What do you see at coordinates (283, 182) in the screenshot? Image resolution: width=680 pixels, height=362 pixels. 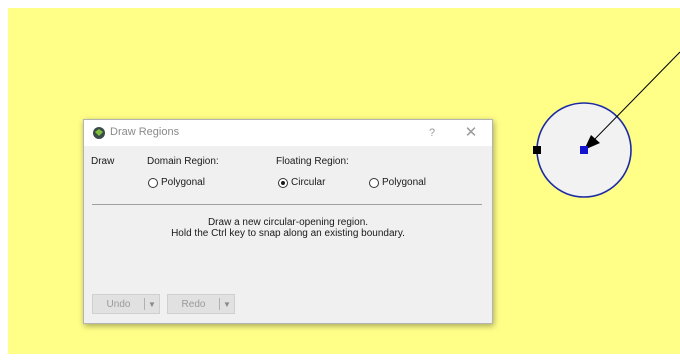 I see `radio-selected-icon` at bounding box center [283, 182].